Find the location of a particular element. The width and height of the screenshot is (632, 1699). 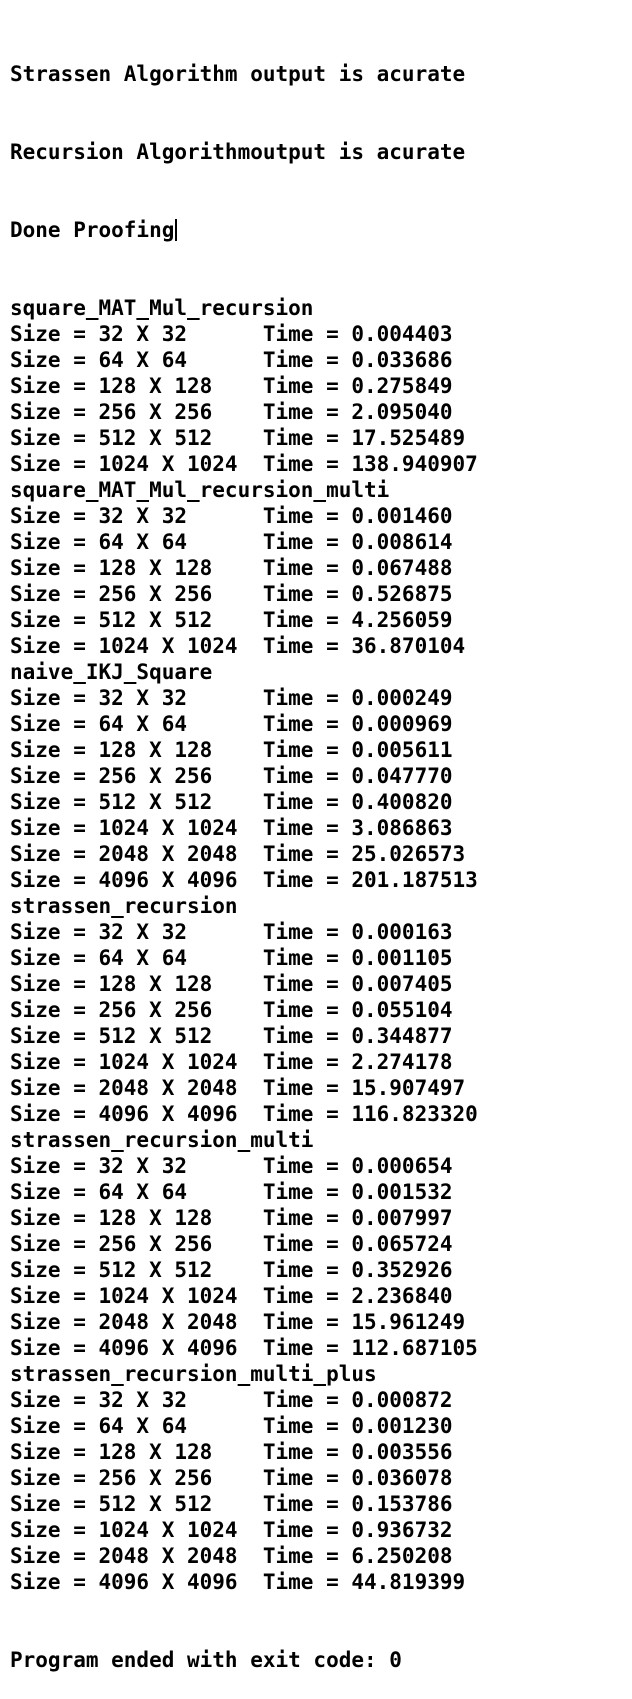

elapsed-time: Time = 15.961249 is located at coordinates (364, 1322).